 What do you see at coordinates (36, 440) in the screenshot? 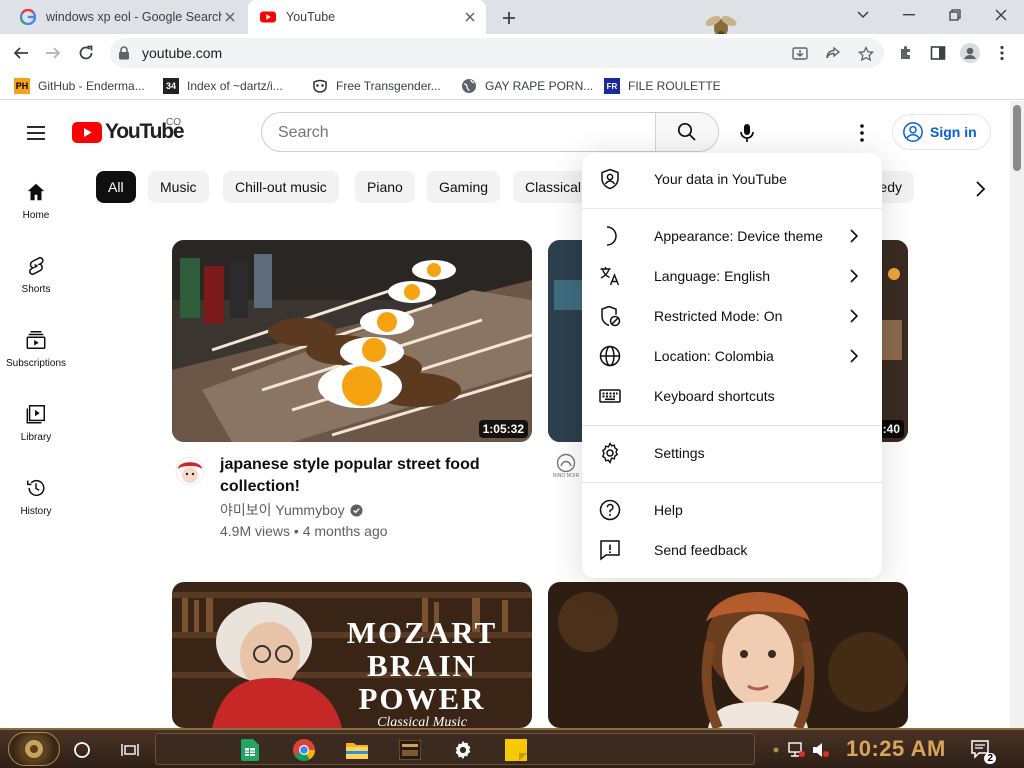
I see `sidenav-library: Library` at bounding box center [36, 440].